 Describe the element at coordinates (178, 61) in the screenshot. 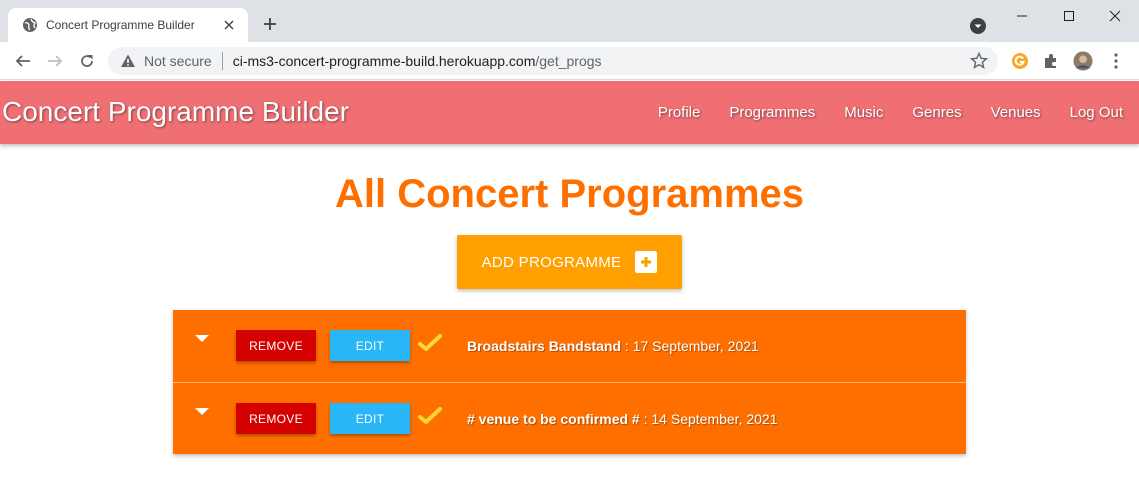

I see `security-label: Not secure` at that location.